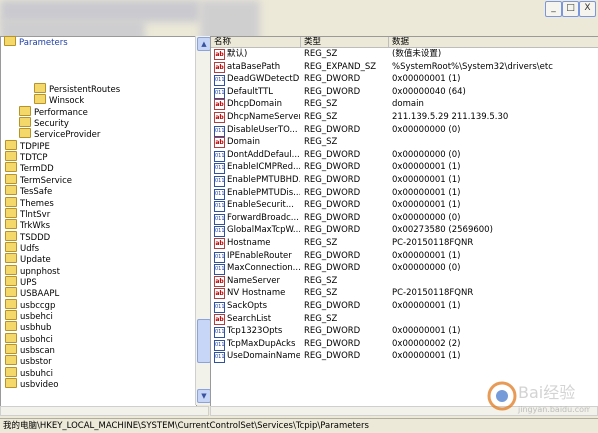 Image resolution: width=598 pixels, height=433 pixels. What do you see at coordinates (31, 384) in the screenshot?
I see `tree-item: usbvideo` at bounding box center [31, 384].